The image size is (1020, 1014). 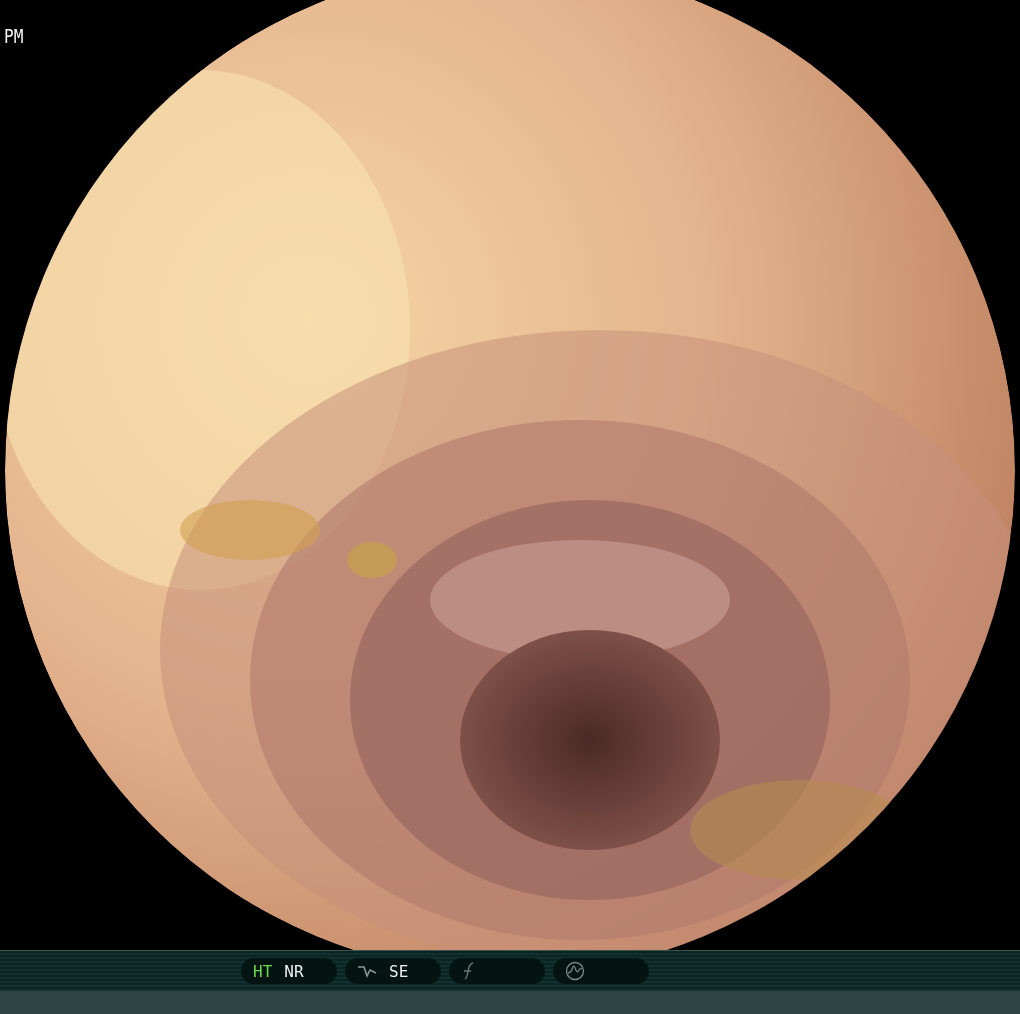 What do you see at coordinates (399, 971) in the screenshot?
I see `mode-label: SE` at bounding box center [399, 971].